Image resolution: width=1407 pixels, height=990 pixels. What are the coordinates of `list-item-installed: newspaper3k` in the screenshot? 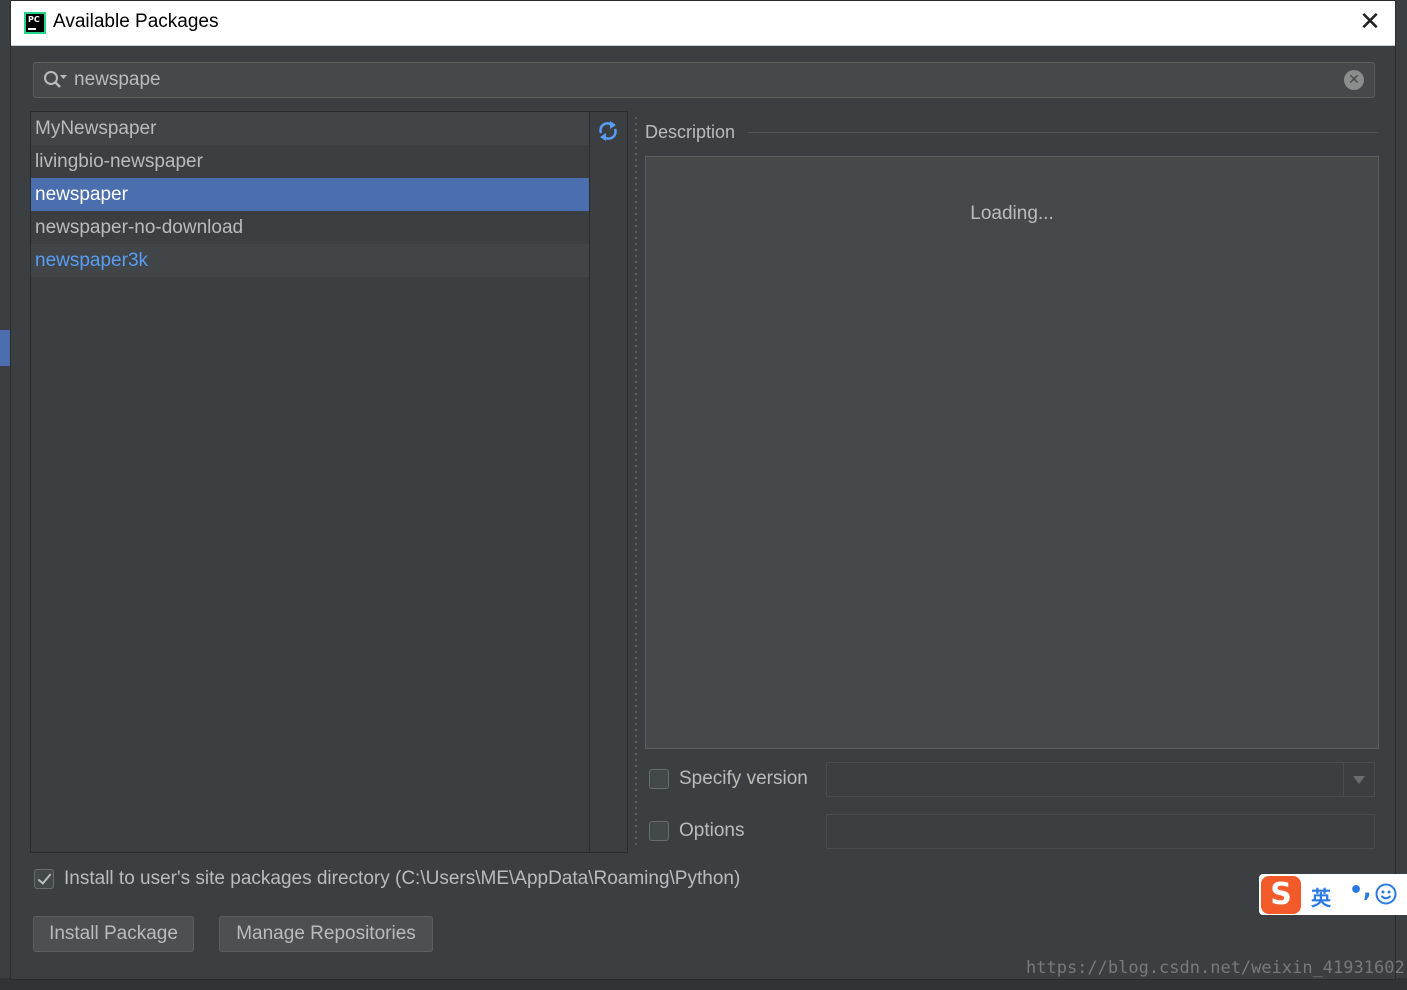 It's located at (310, 260).